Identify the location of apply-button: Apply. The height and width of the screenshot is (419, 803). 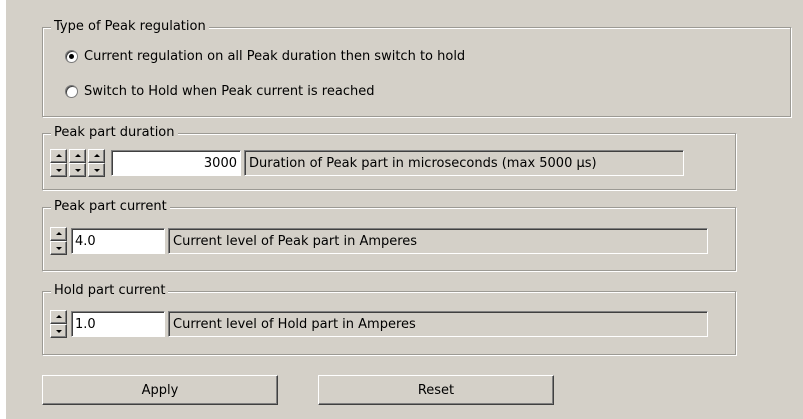
(160, 390).